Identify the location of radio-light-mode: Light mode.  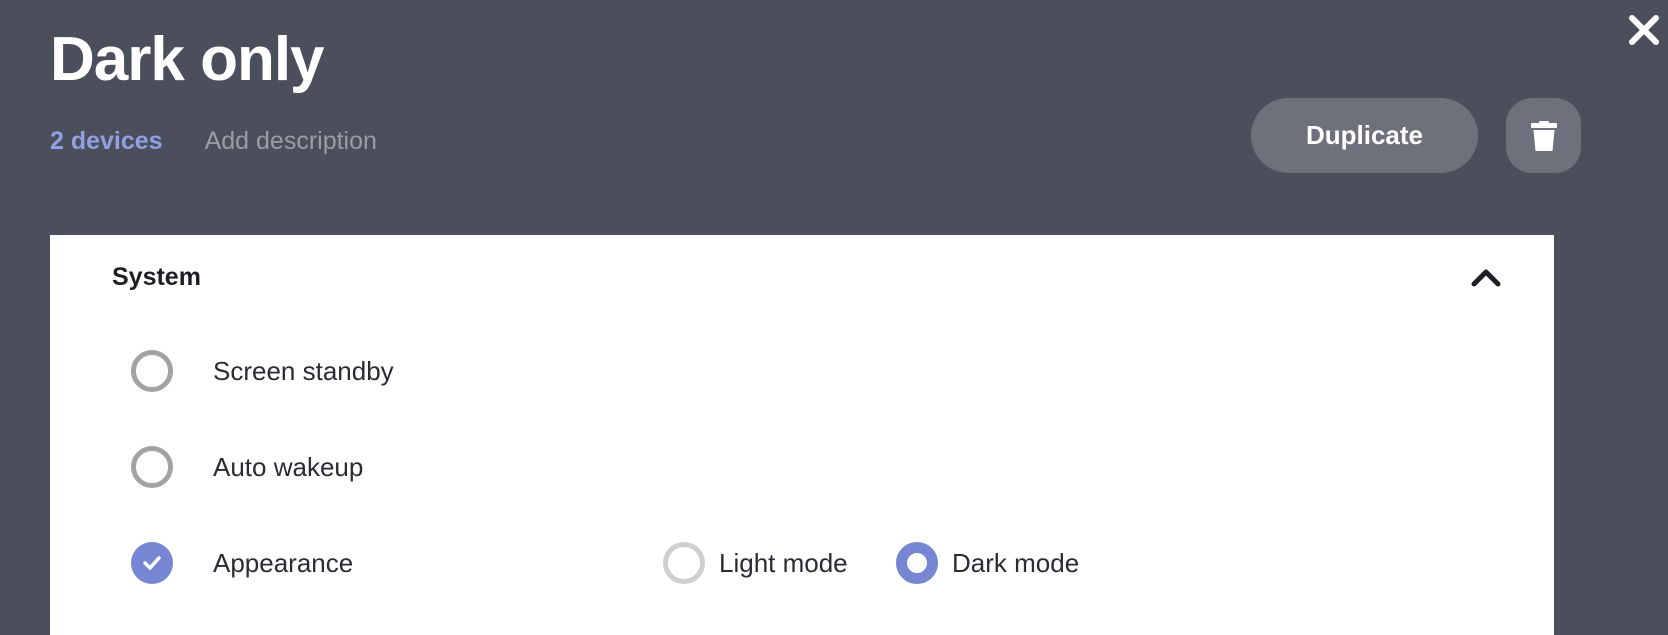
(755, 563).